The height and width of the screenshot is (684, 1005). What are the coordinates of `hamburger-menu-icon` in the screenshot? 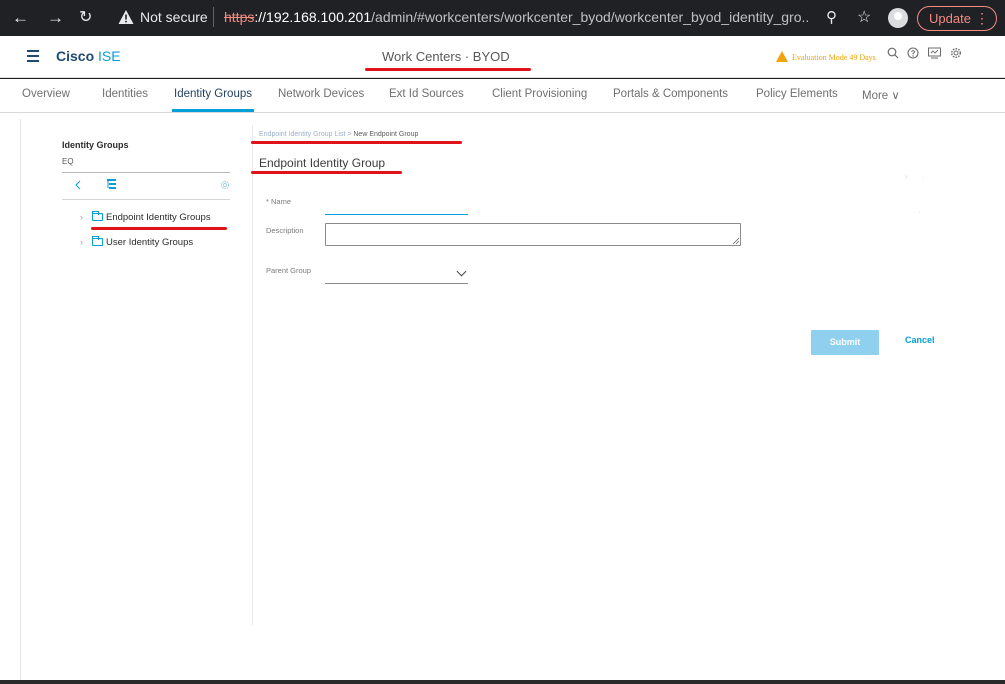 It's located at (33, 56).